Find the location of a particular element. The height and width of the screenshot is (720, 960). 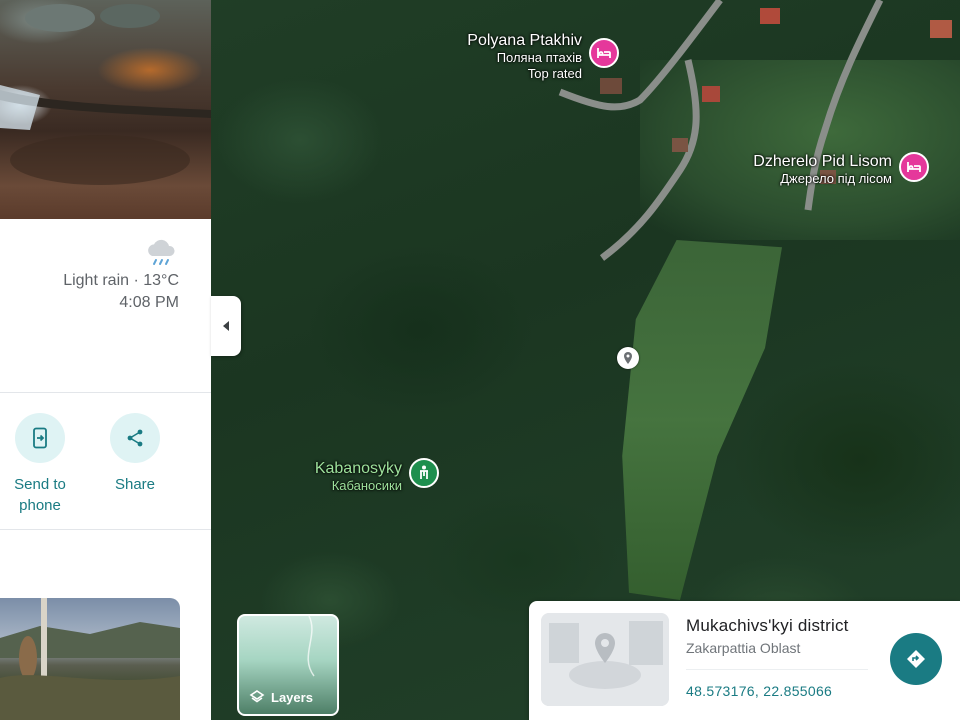

place-native-name: Поляна птахів is located at coordinates (539, 57).